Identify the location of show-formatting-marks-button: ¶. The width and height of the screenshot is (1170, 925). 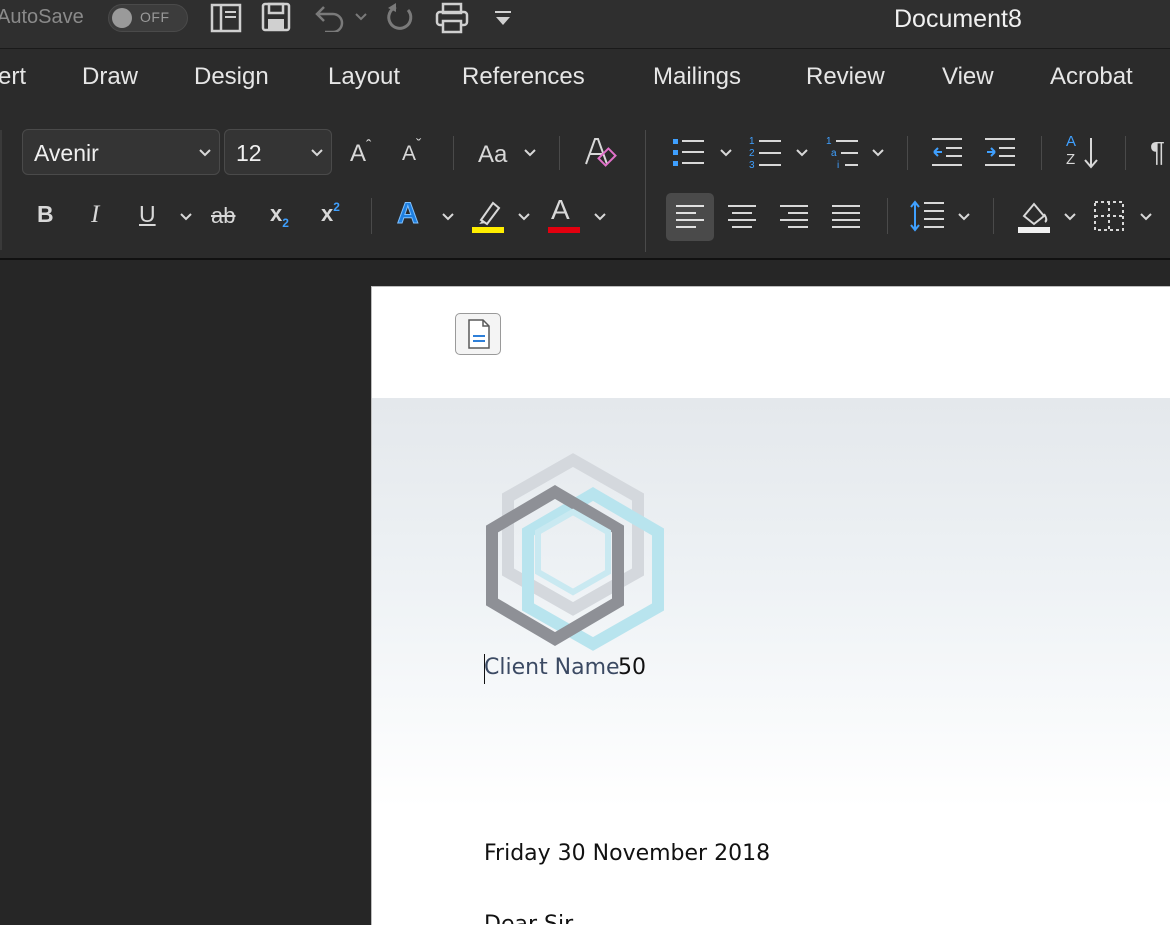
(1157, 152).